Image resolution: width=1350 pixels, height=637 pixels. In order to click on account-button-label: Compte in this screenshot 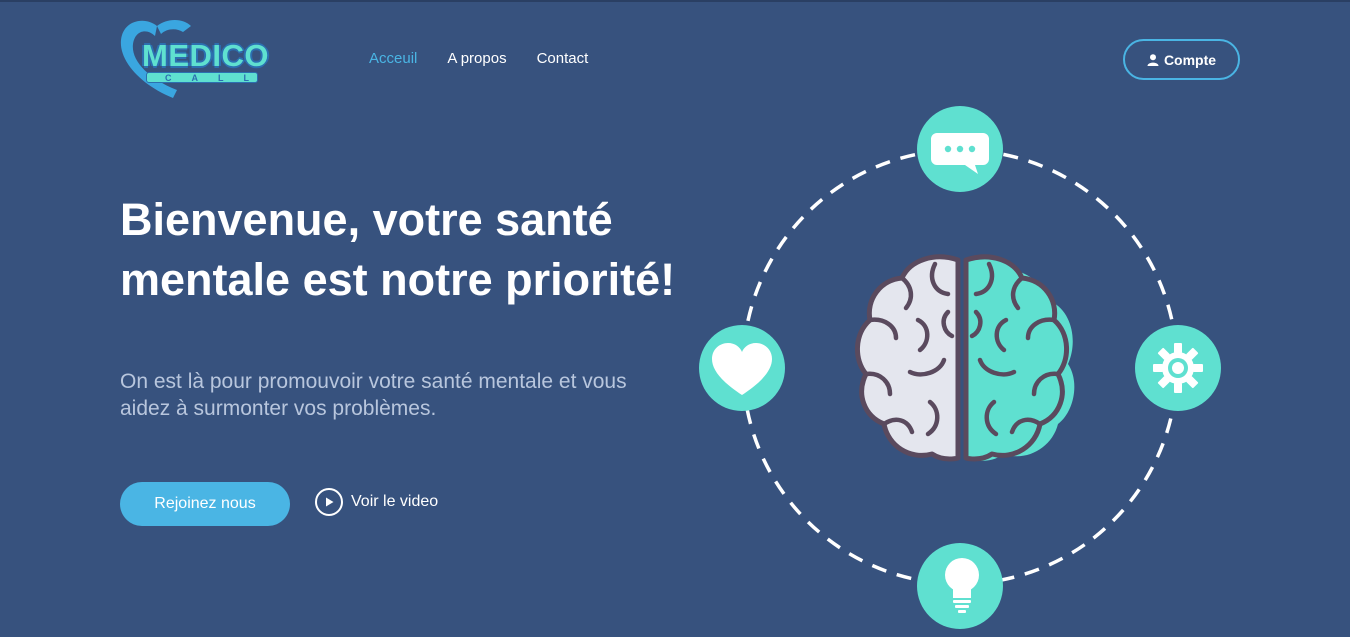, I will do `click(1190, 59)`.